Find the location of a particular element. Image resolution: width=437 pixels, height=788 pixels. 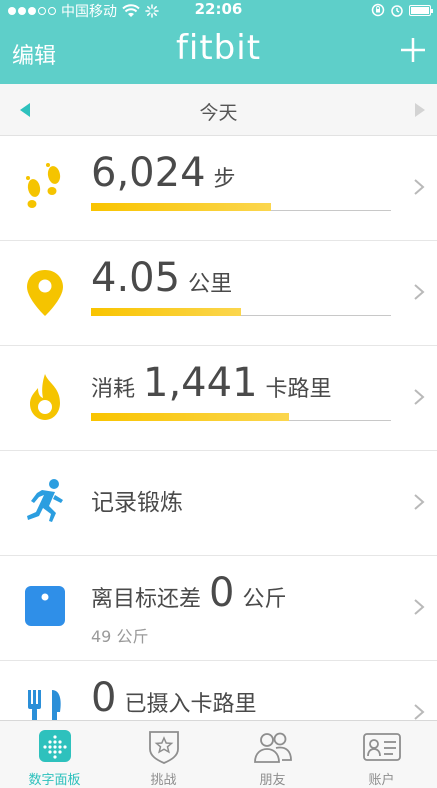

date-navigator: 今天 is located at coordinates (218, 110).